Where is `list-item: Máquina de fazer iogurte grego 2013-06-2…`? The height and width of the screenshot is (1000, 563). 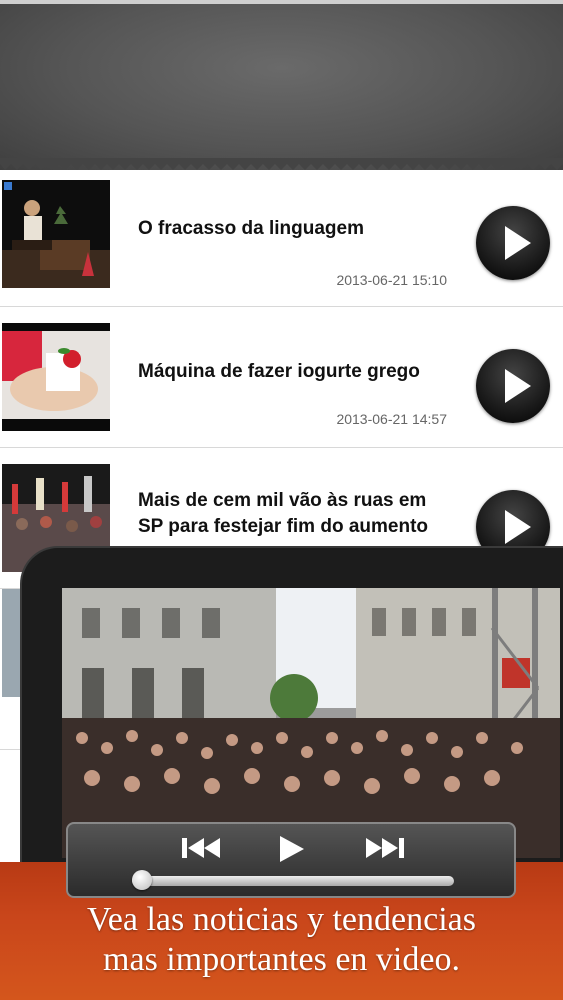 list-item: Máquina de fazer iogurte grego 2013-06-2… is located at coordinates (281, 377).